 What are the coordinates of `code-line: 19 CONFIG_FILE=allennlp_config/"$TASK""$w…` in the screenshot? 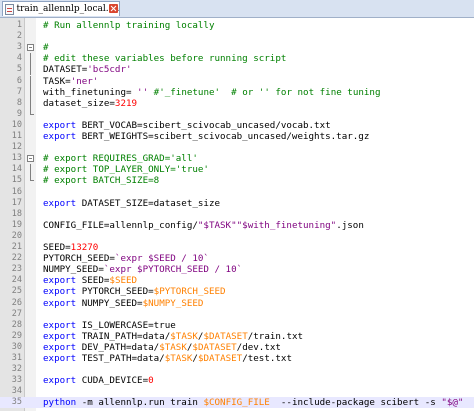 It's located at (237, 225).